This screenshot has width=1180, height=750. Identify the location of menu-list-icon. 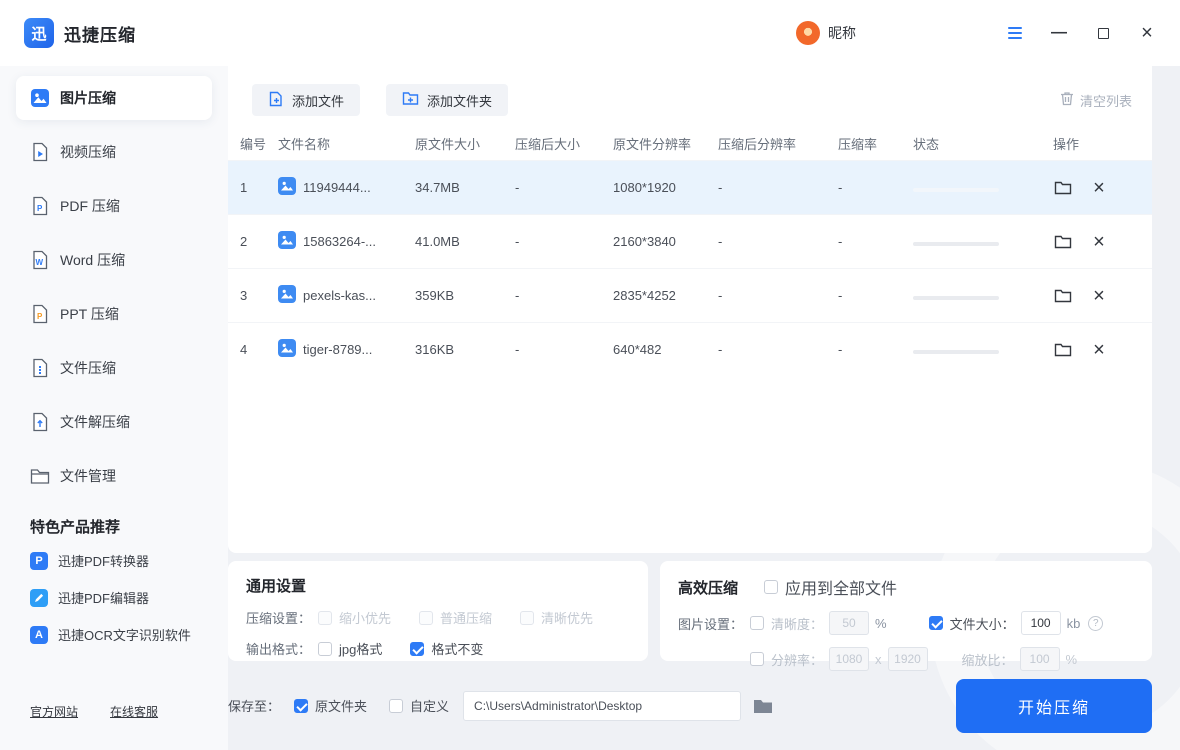
(1015, 33).